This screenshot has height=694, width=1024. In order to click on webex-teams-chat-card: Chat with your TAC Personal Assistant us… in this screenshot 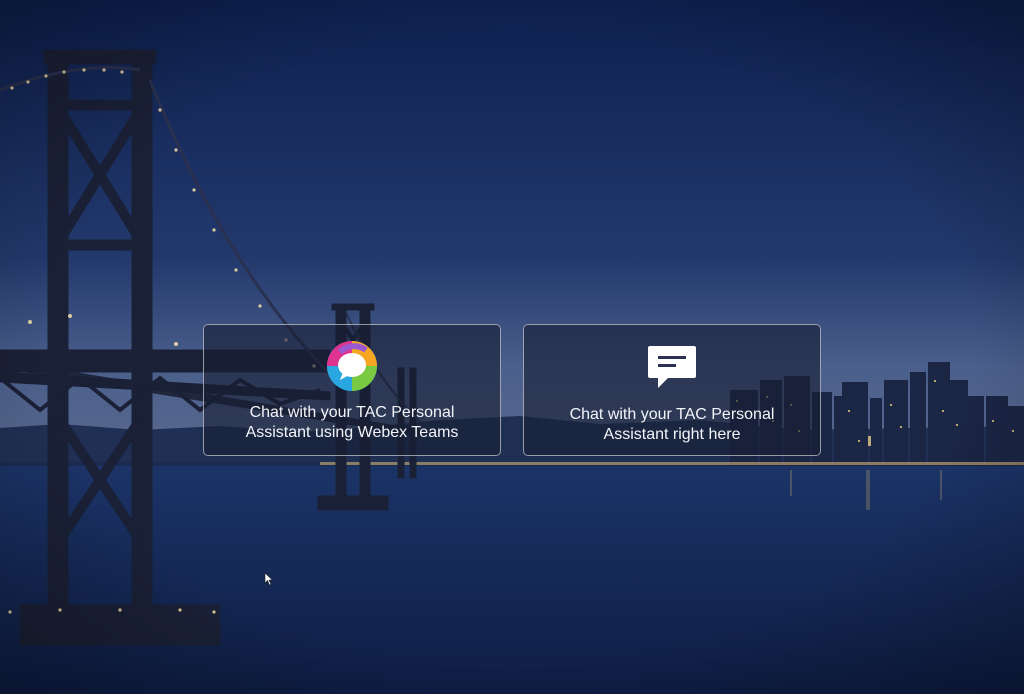, I will do `click(352, 390)`.